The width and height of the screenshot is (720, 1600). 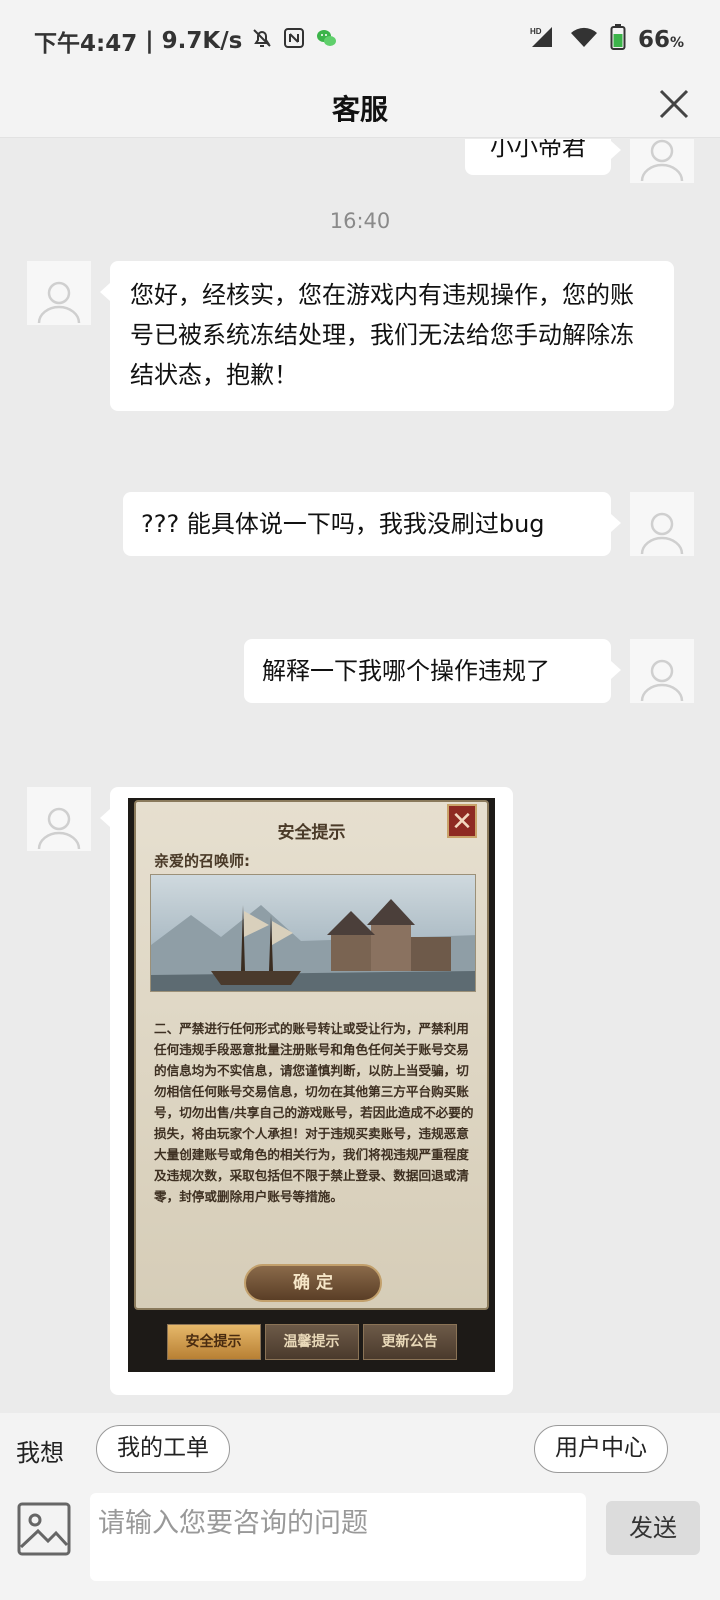 I want to click on network-speed: 9.7K/s, so click(x=202, y=41).